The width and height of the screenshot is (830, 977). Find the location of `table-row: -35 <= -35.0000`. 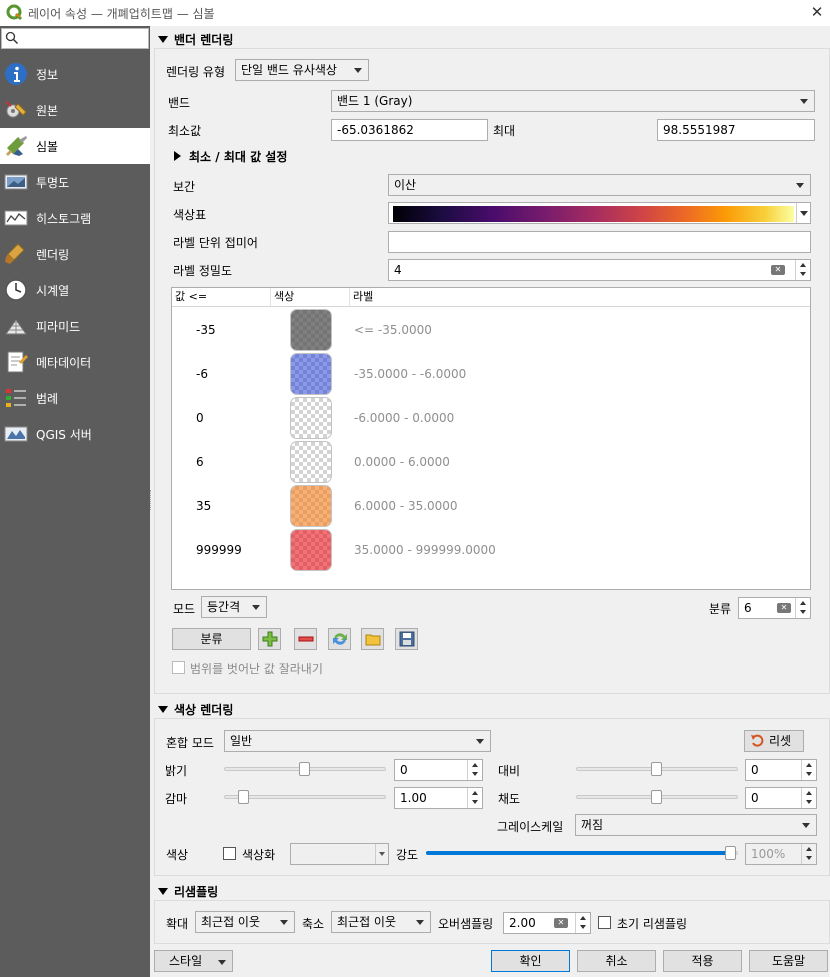

table-row: -35 <= -35.0000 is located at coordinates (491, 330).